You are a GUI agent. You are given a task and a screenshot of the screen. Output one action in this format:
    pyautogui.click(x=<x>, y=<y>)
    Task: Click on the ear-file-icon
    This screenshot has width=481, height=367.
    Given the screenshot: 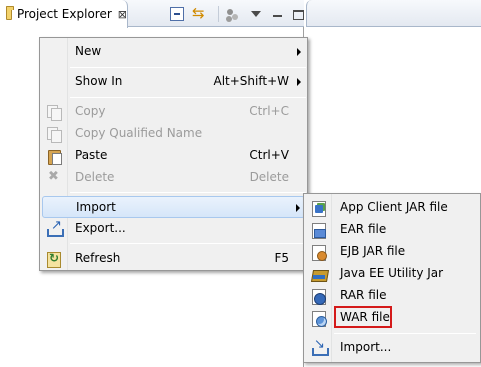 What is the action you would take?
    pyautogui.click(x=319, y=230)
    